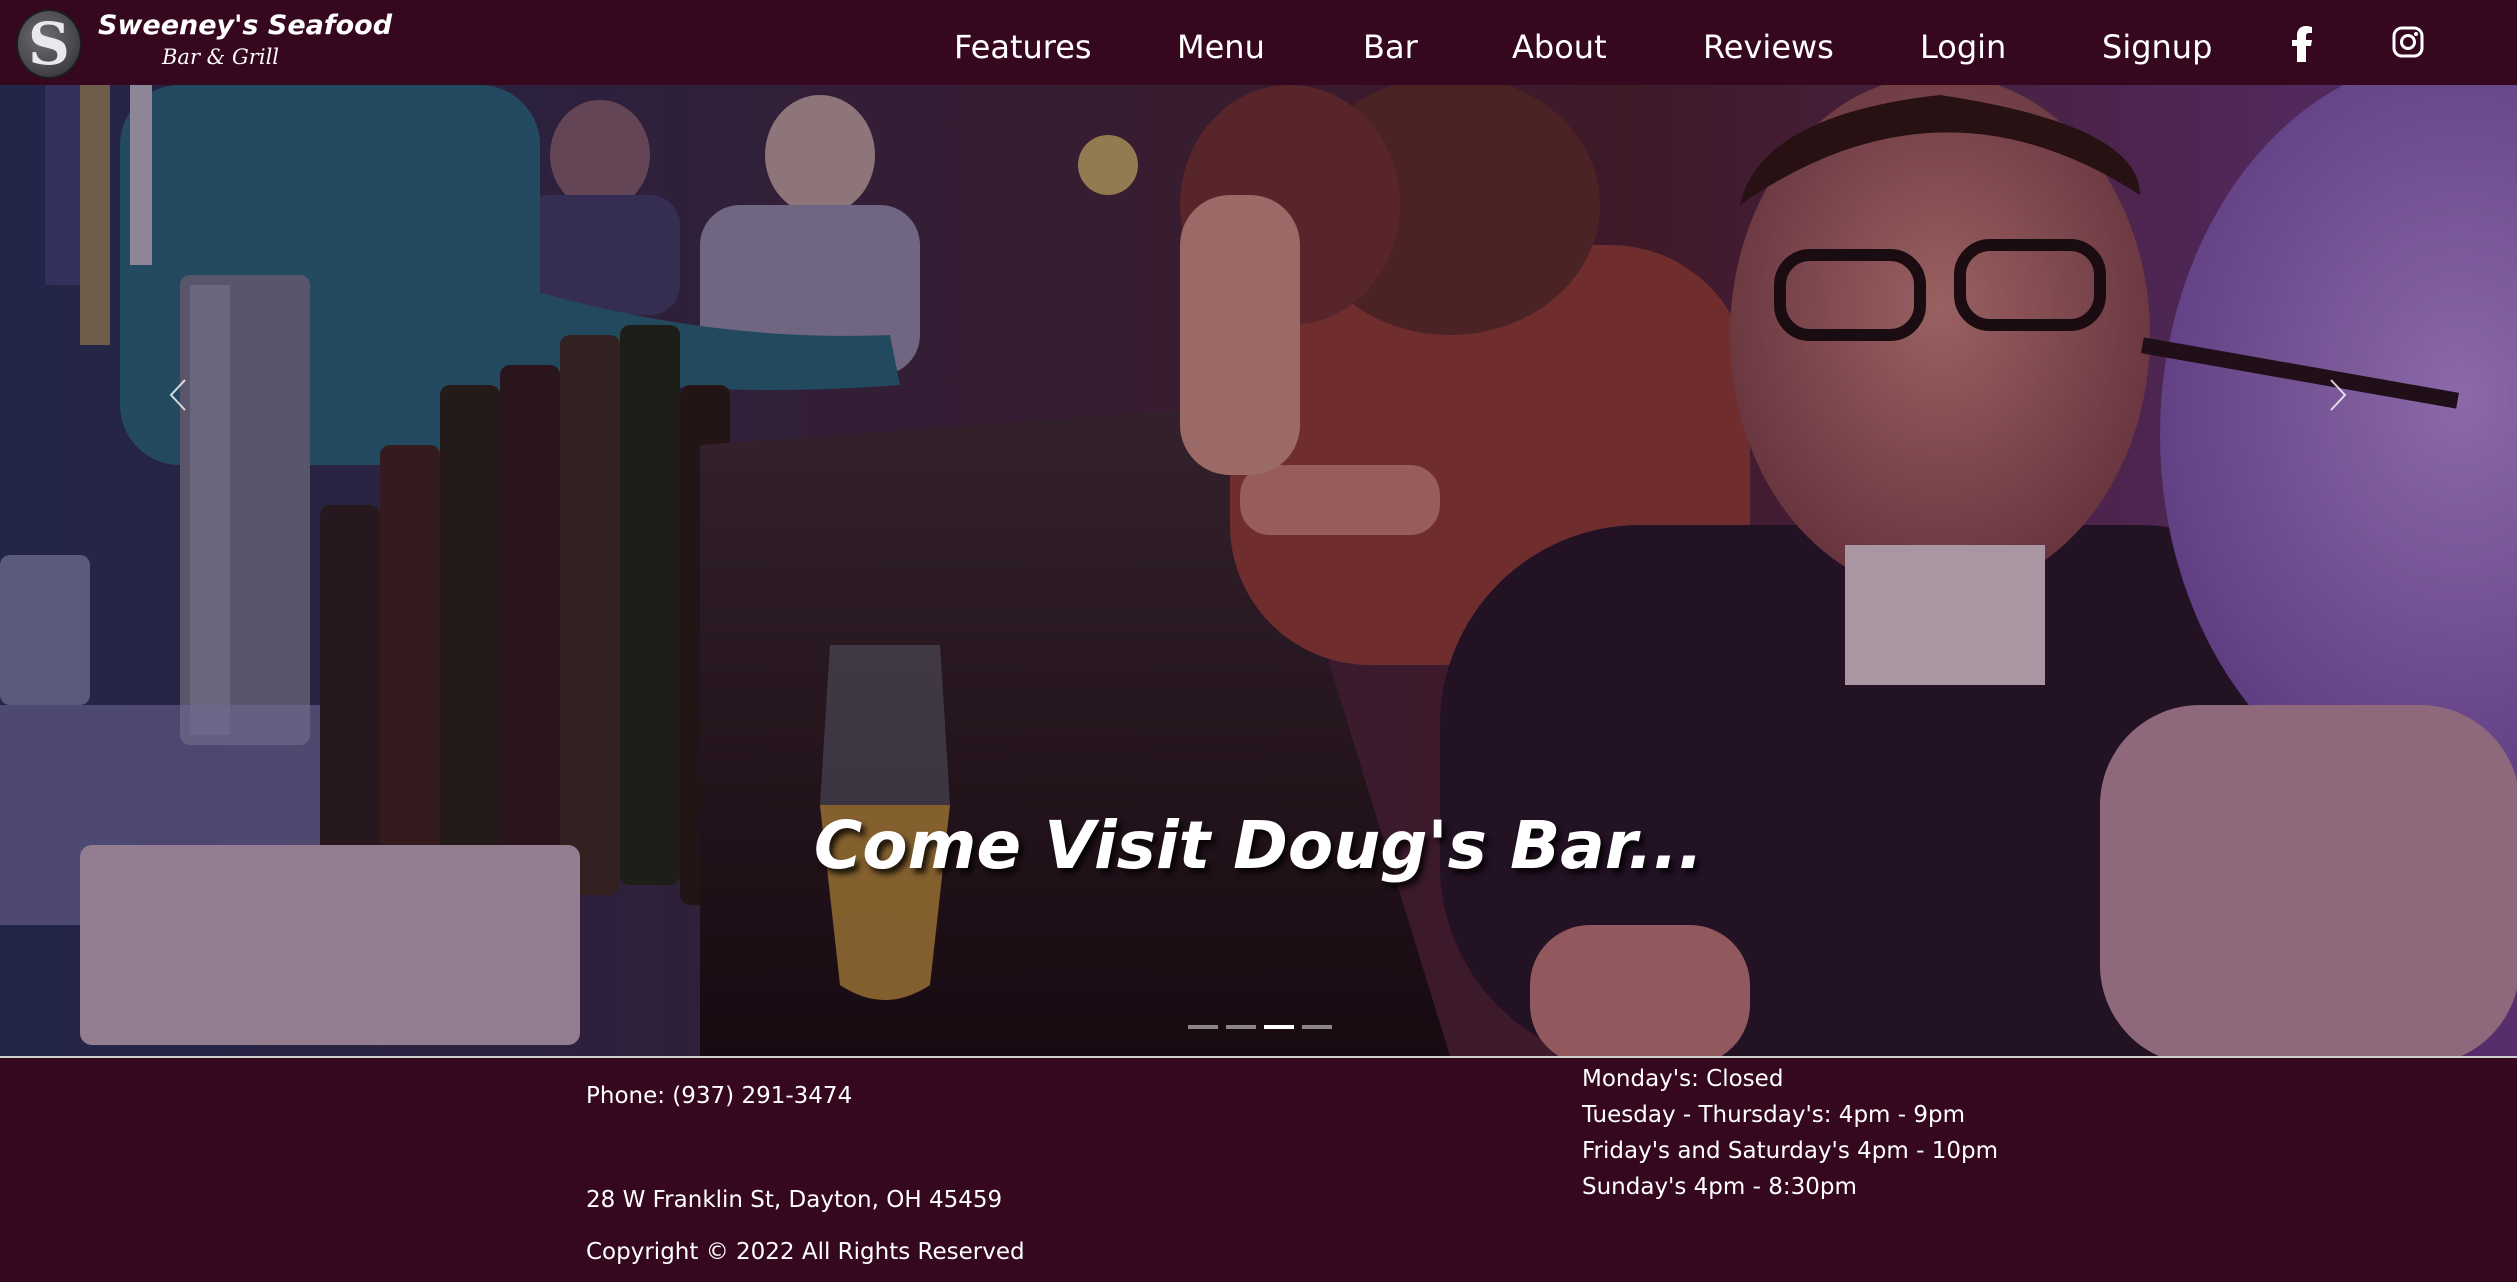  I want to click on chevron-right-icon, so click(2338, 395).